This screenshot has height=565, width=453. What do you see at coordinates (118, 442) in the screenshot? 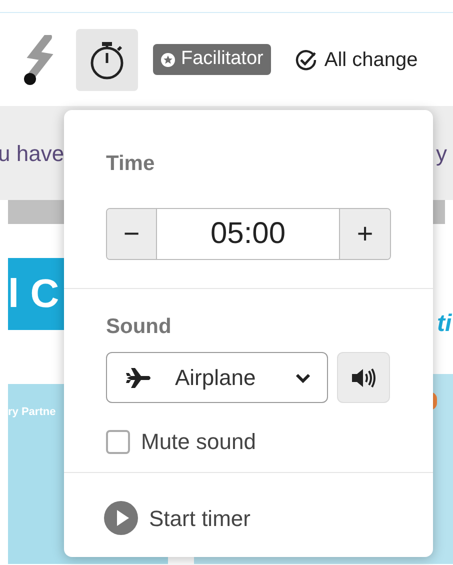
I see `mute-checkbox` at bounding box center [118, 442].